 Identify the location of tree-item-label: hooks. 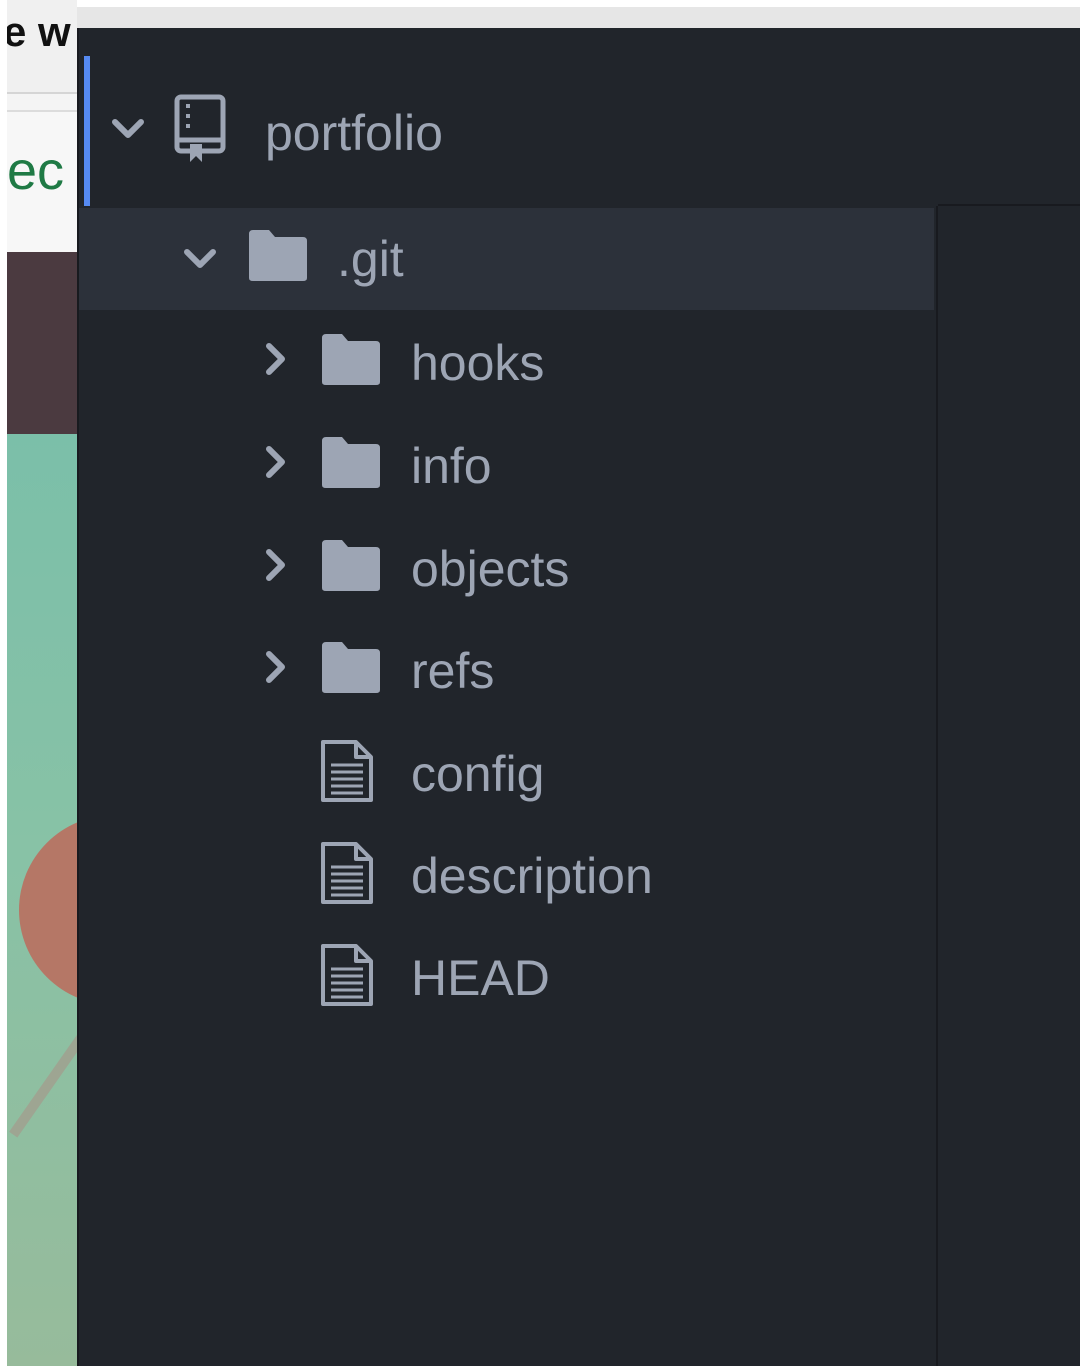
(478, 363).